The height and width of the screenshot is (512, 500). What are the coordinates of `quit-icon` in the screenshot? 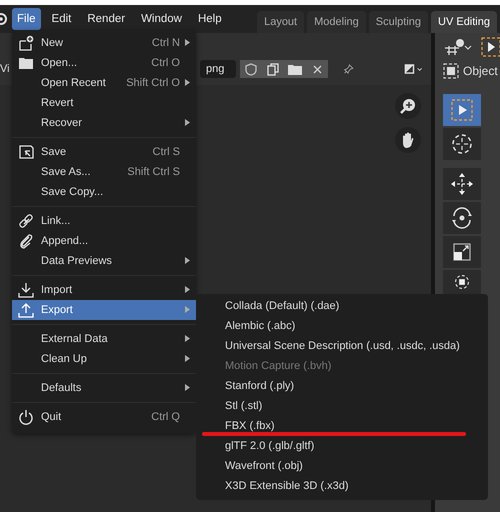 It's located at (26, 417).